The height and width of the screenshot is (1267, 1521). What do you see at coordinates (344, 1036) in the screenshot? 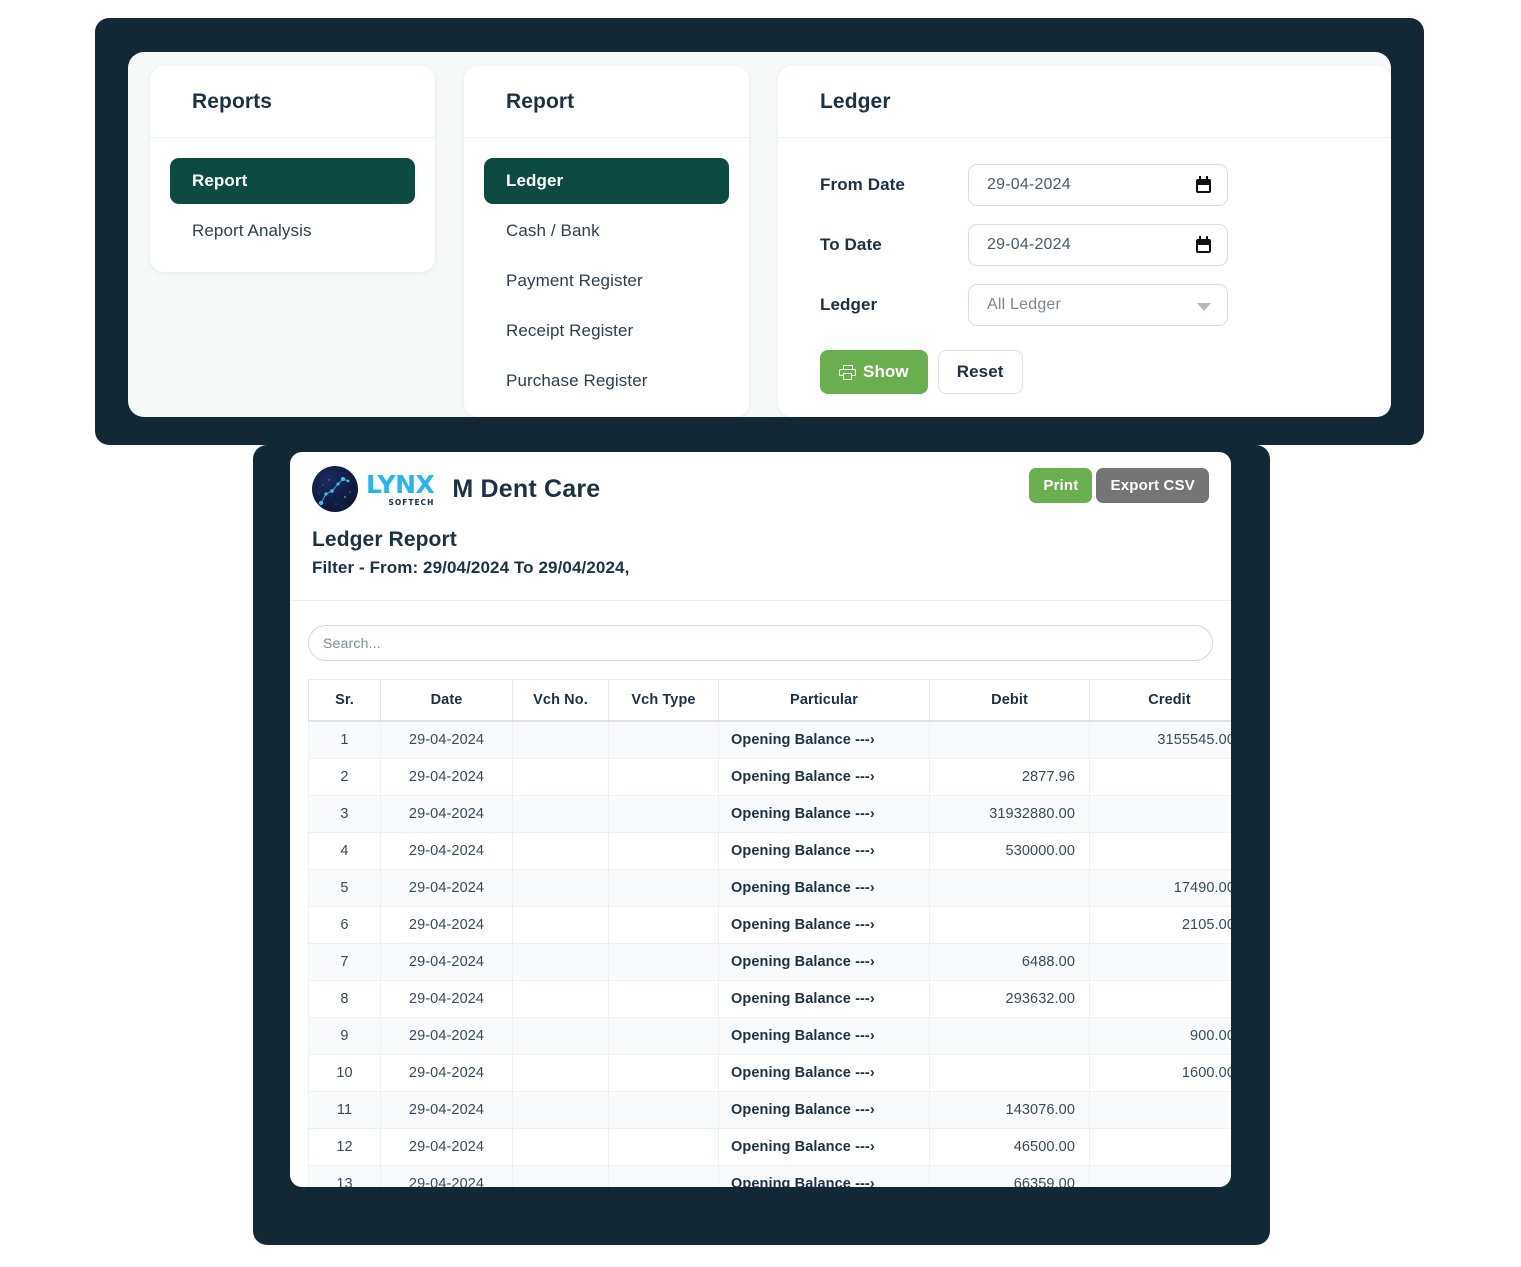
I see `cell-sr: 9` at bounding box center [344, 1036].